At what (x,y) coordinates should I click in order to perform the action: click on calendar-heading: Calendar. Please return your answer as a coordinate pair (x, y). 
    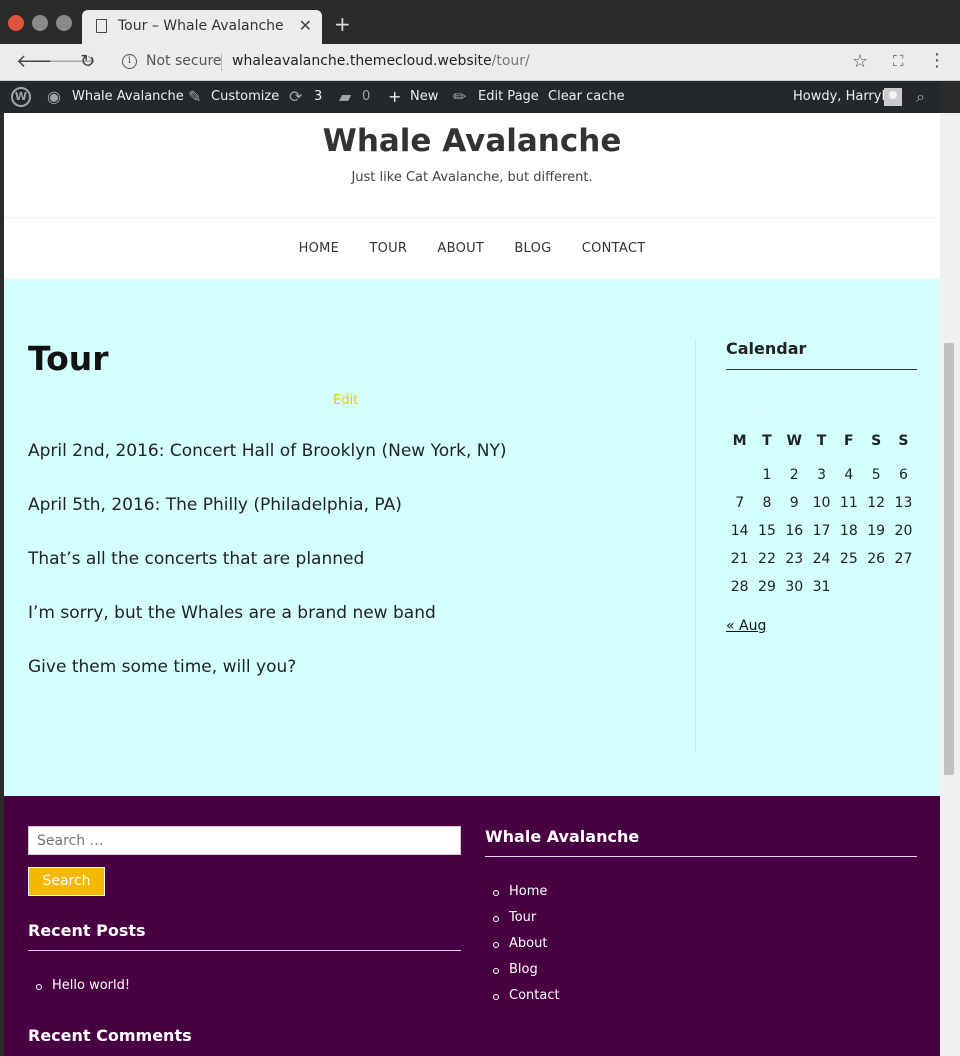
    Looking at the image, I should click on (766, 348).